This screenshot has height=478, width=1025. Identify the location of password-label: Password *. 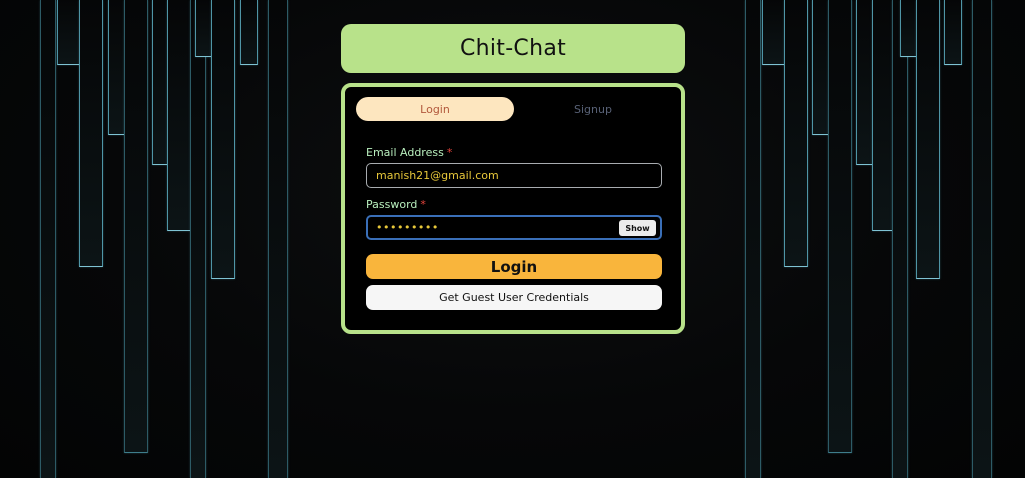
(396, 204).